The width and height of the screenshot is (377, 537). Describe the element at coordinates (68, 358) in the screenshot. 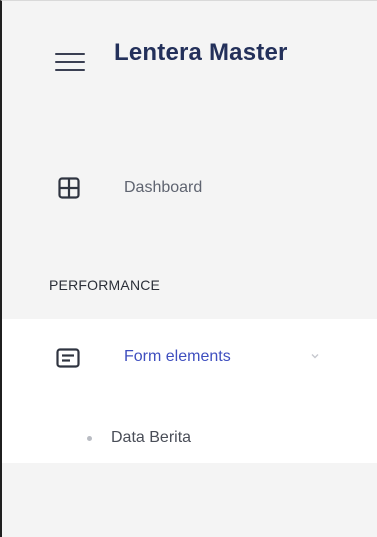

I see `form-icon` at that location.